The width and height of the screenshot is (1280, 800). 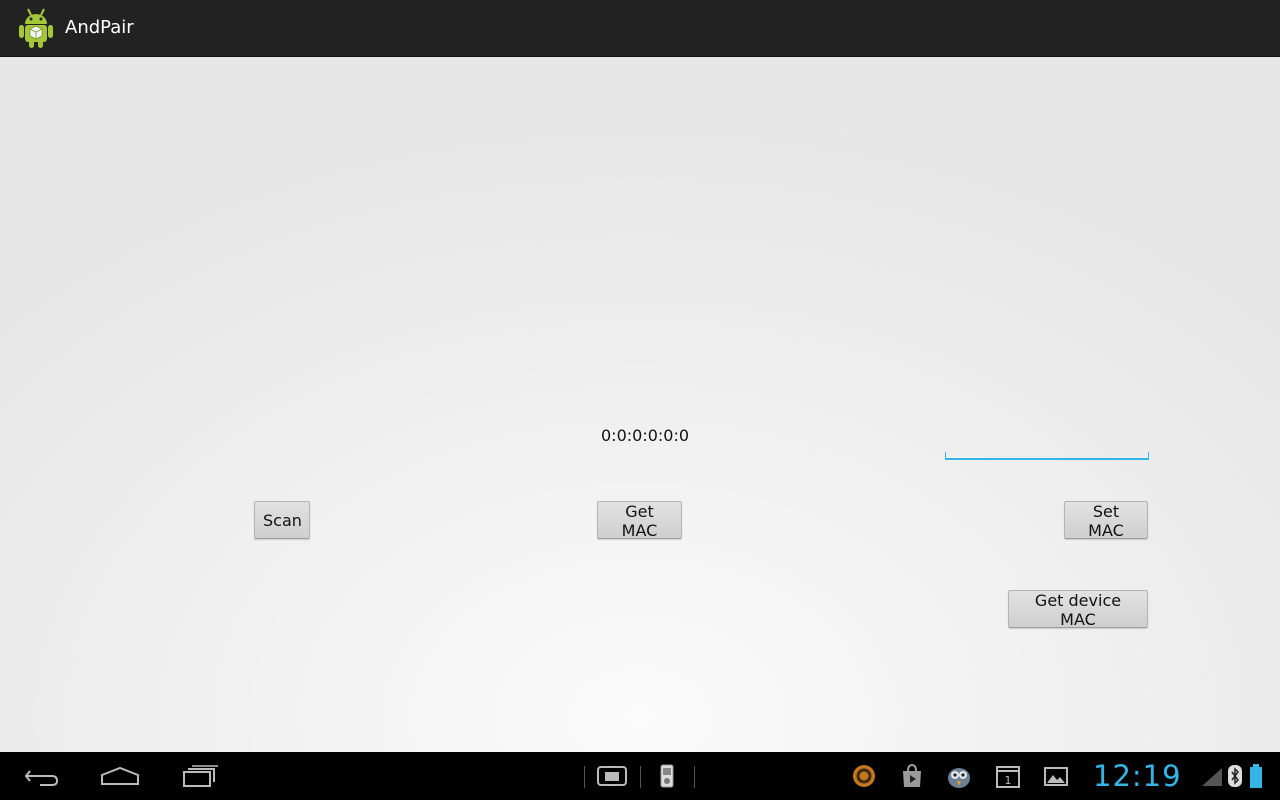 What do you see at coordinates (200, 776) in the screenshot?
I see `recent-apps-icon` at bounding box center [200, 776].